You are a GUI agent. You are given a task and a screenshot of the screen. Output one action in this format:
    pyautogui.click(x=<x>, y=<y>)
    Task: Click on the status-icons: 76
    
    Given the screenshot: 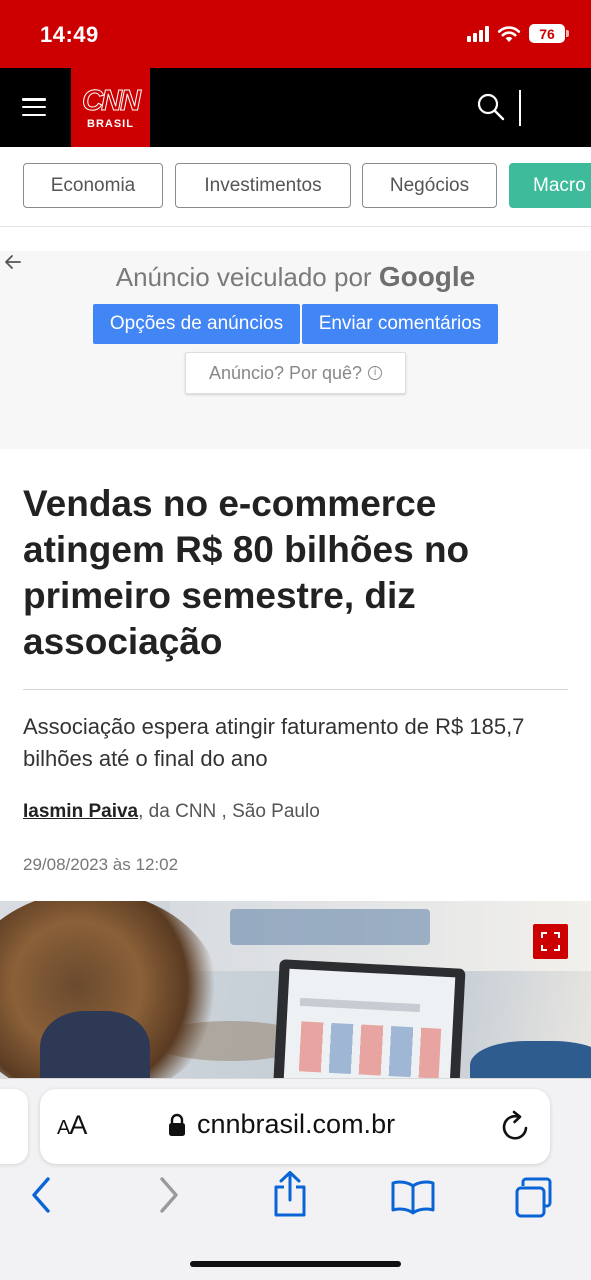 What is the action you would take?
    pyautogui.click(x=518, y=33)
    